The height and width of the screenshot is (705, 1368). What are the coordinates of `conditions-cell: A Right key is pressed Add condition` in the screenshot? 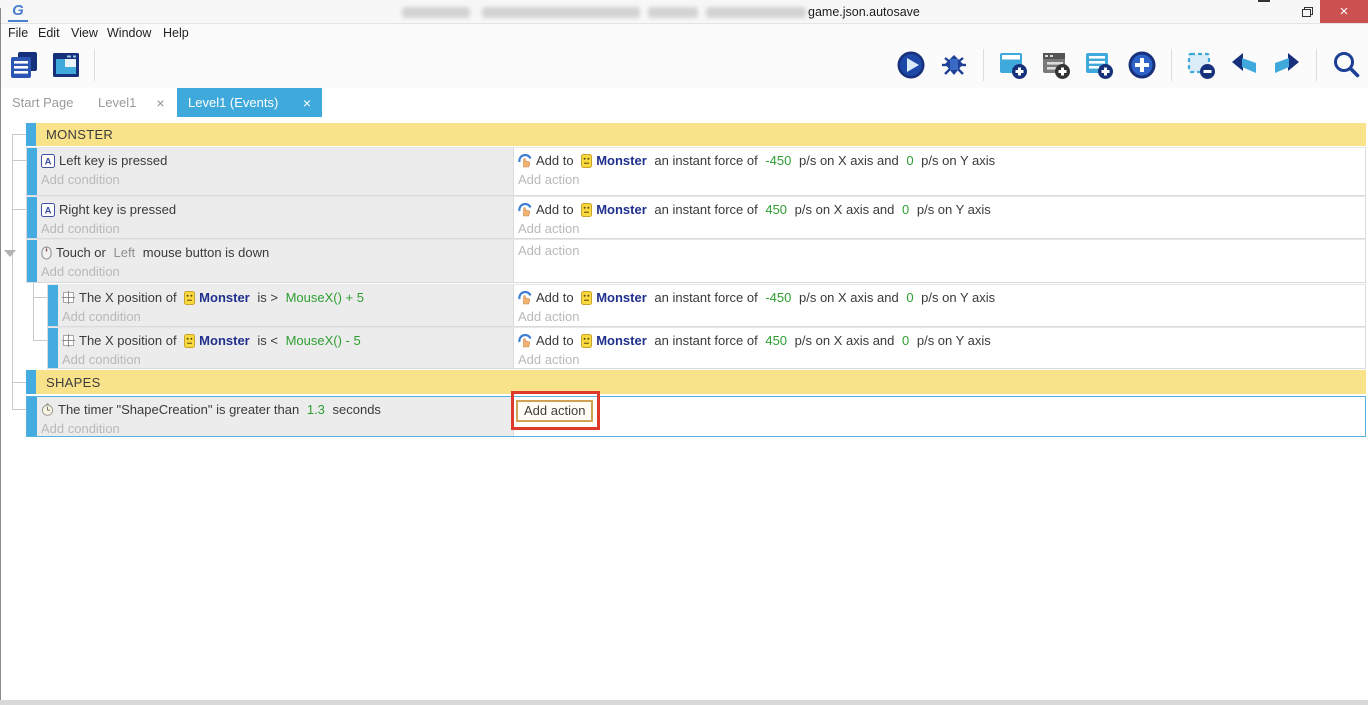 It's located at (275, 217).